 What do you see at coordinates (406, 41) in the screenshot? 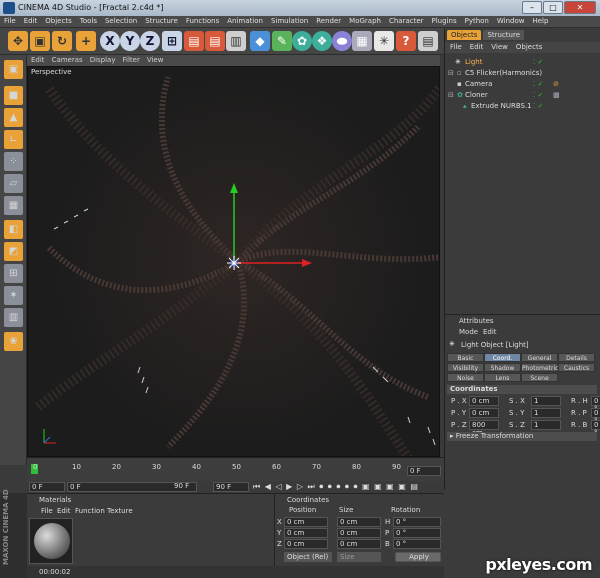
I see `help-icon: ?` at bounding box center [406, 41].